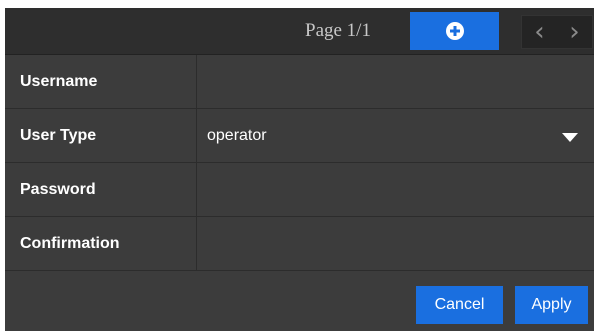  What do you see at coordinates (338, 30) in the screenshot?
I see `page-indicator: Page 1/1` at bounding box center [338, 30].